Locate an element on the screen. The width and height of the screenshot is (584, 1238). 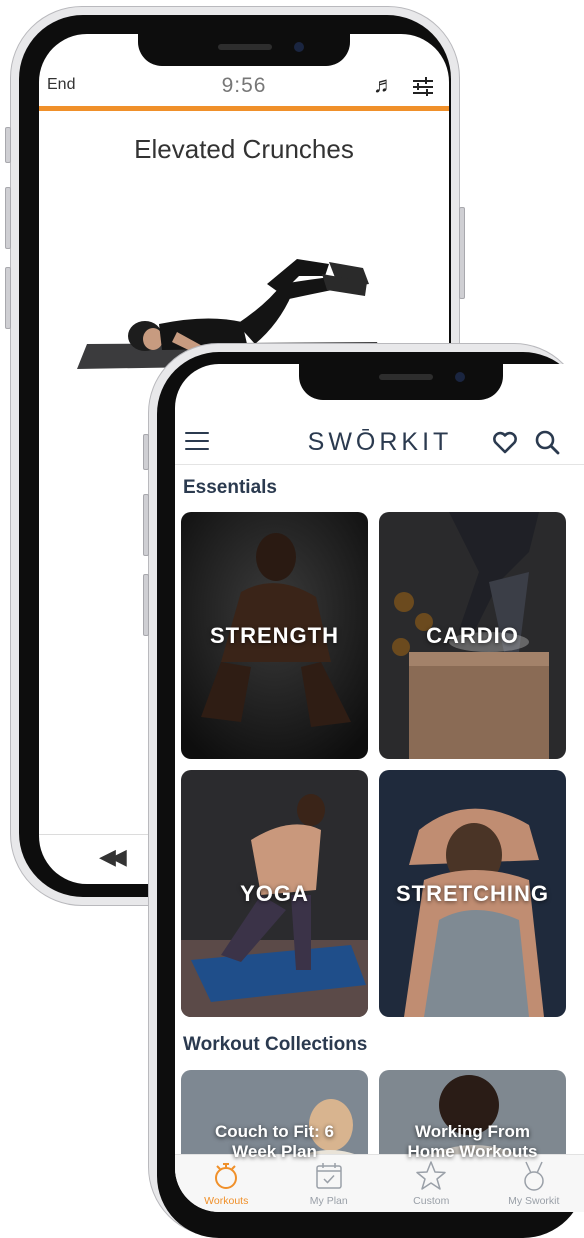
sliders-icon is located at coordinates (423, 86).